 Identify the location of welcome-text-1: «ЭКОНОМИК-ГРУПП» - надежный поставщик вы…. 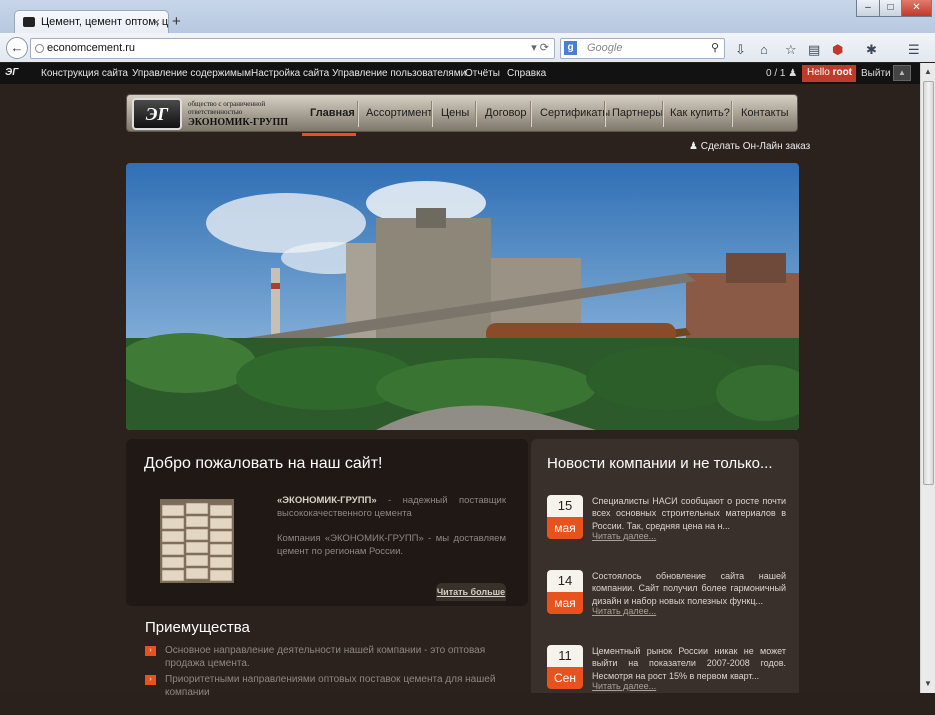
(391, 507).